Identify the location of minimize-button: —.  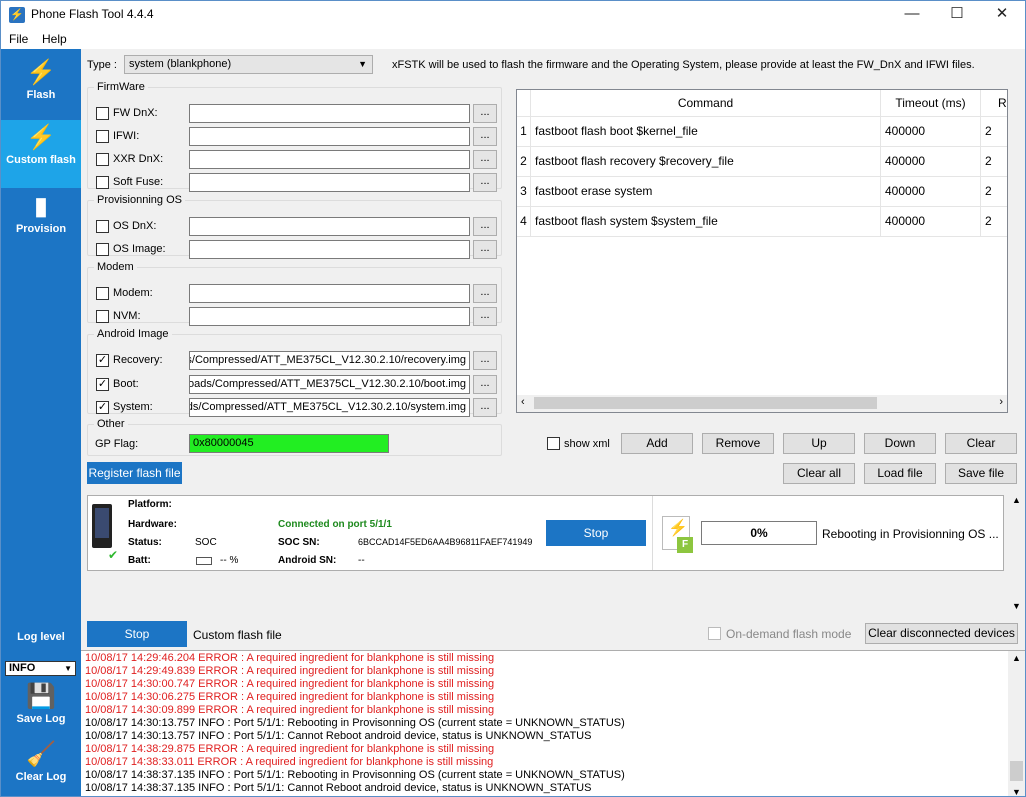
(912, 15).